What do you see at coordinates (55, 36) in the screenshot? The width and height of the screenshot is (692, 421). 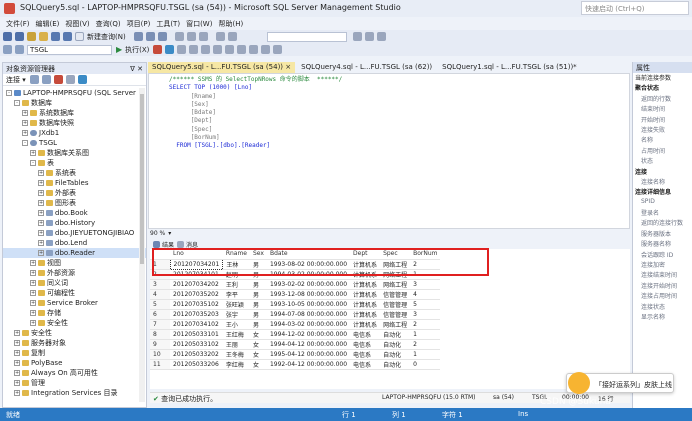 I see `save-icon` at bounding box center [55, 36].